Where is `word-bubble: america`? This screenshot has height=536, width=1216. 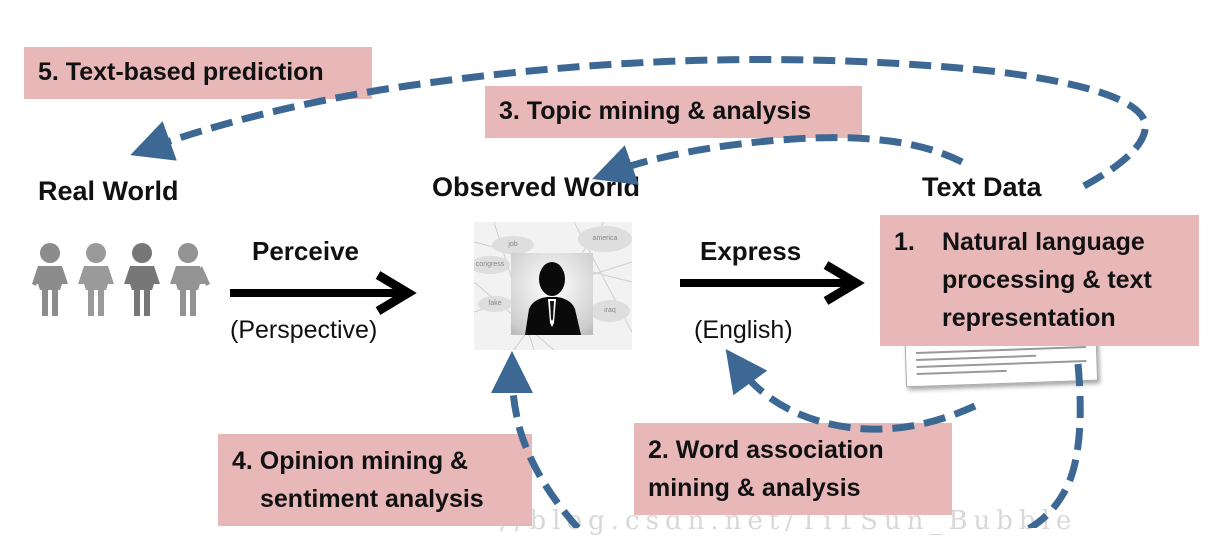
word-bubble: america is located at coordinates (605, 239).